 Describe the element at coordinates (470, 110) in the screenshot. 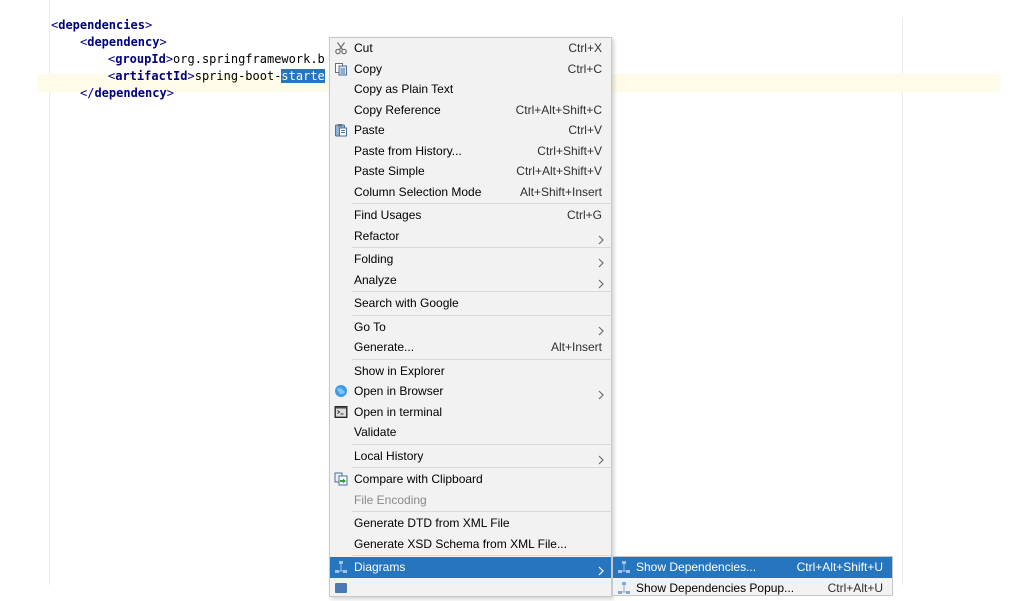

I see `menu-item-copy-reference: Copy Reference Ctrl+Alt+Shift+C` at that location.